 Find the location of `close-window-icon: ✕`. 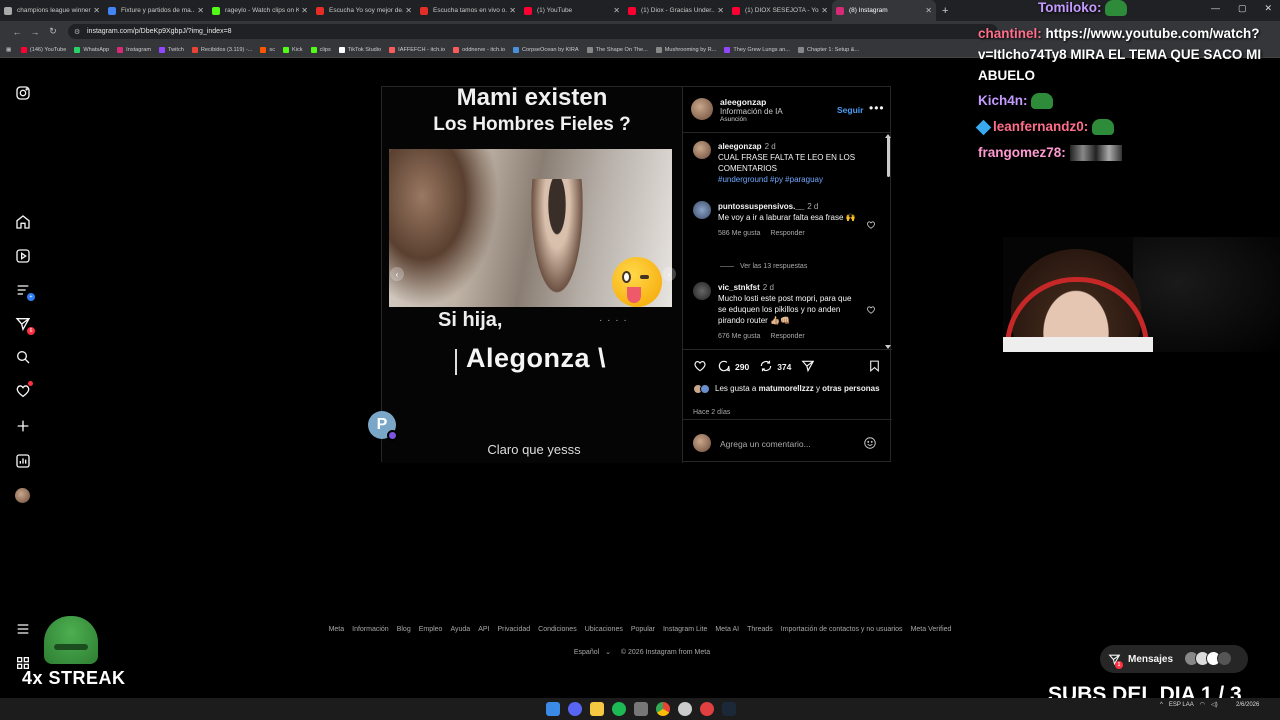

close-window-icon: ✕ is located at coordinates (1268, 8).